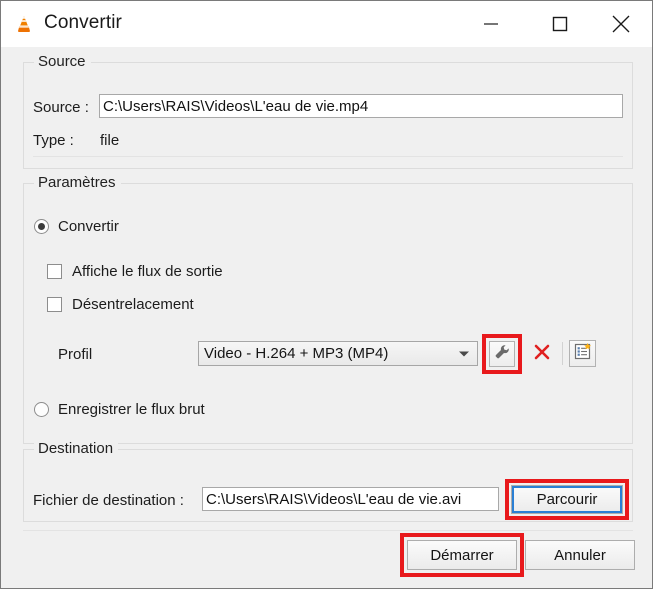 This screenshot has height=589, width=653. I want to click on maximize-button, so click(560, 24).